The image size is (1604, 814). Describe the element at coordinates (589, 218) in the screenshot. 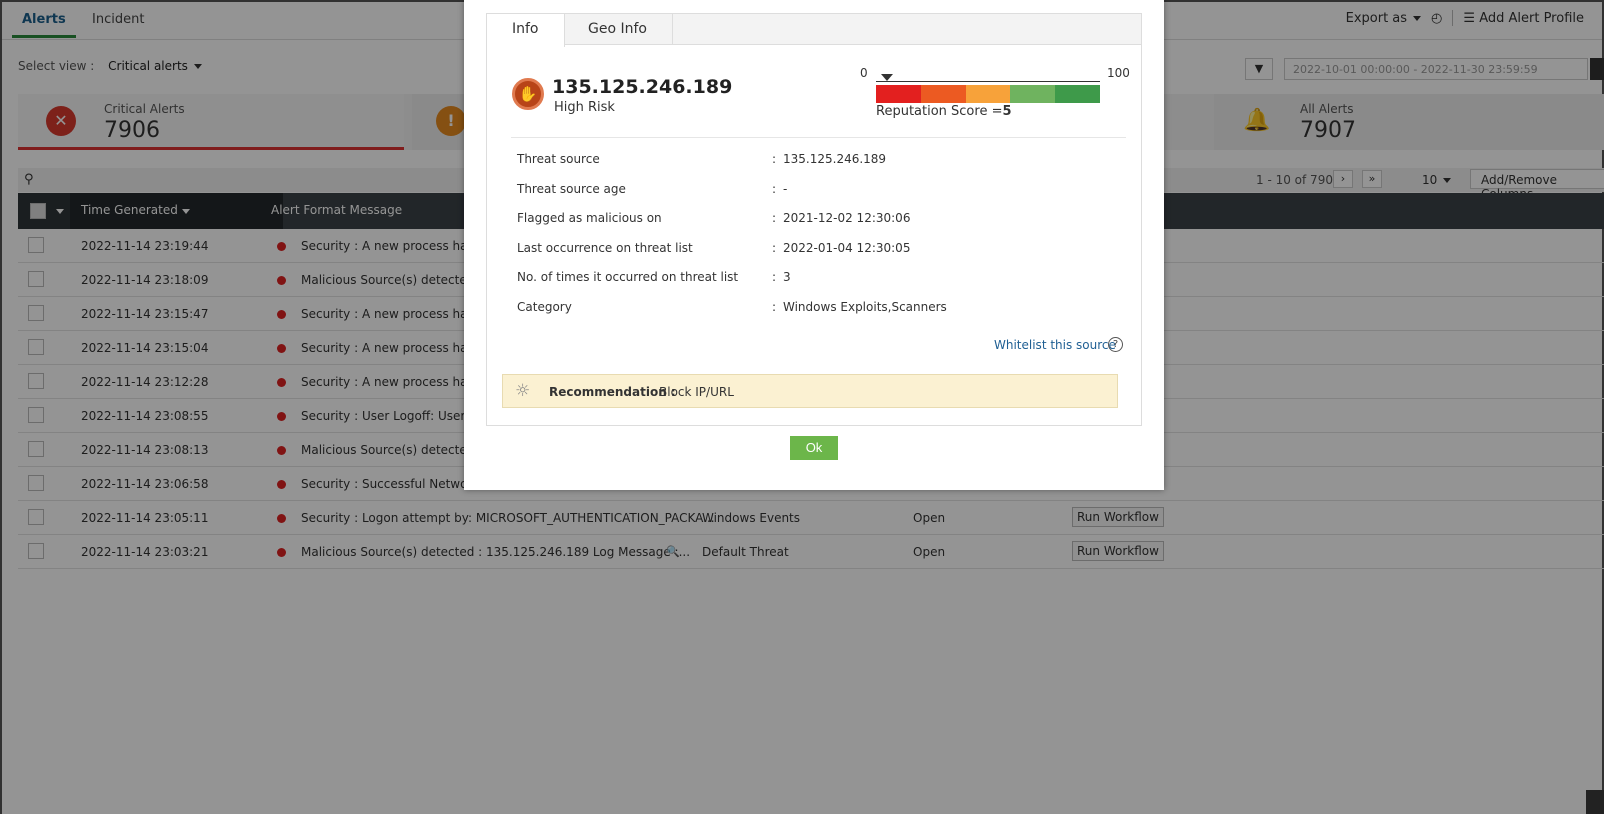

I see `detail-label: Flagged as malicious on` at that location.